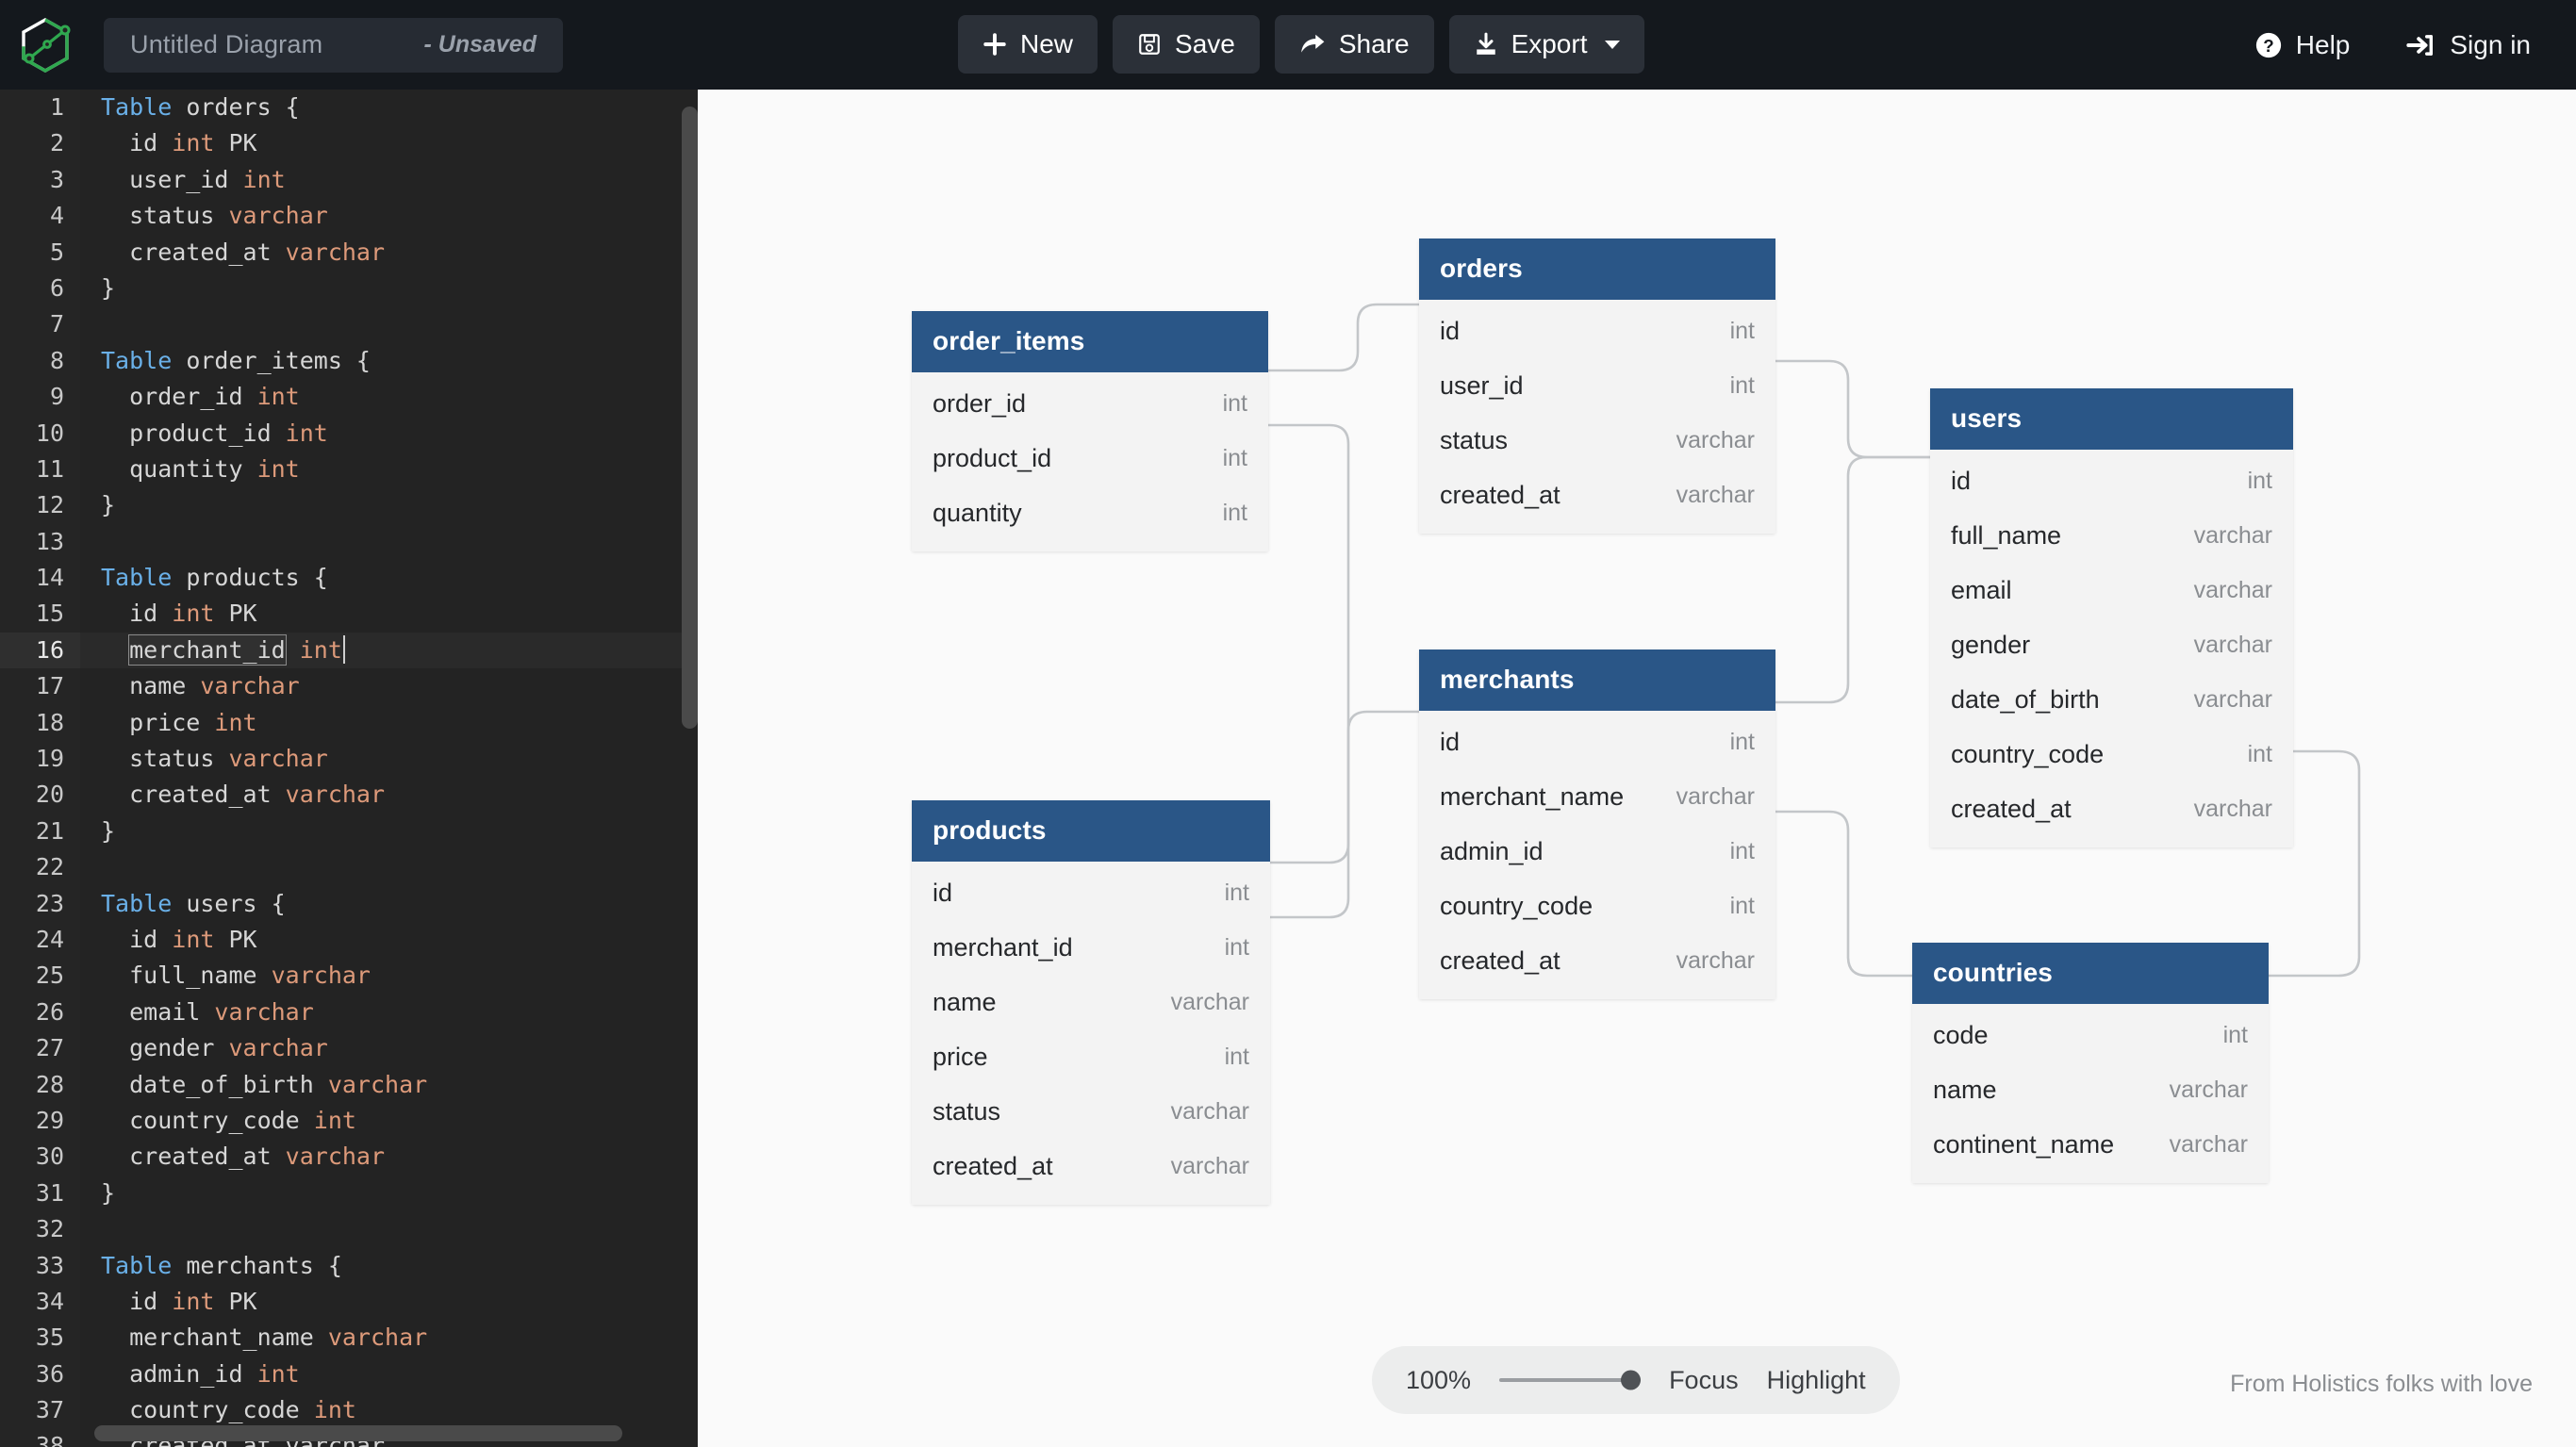  I want to click on save-button: Save, so click(1186, 44).